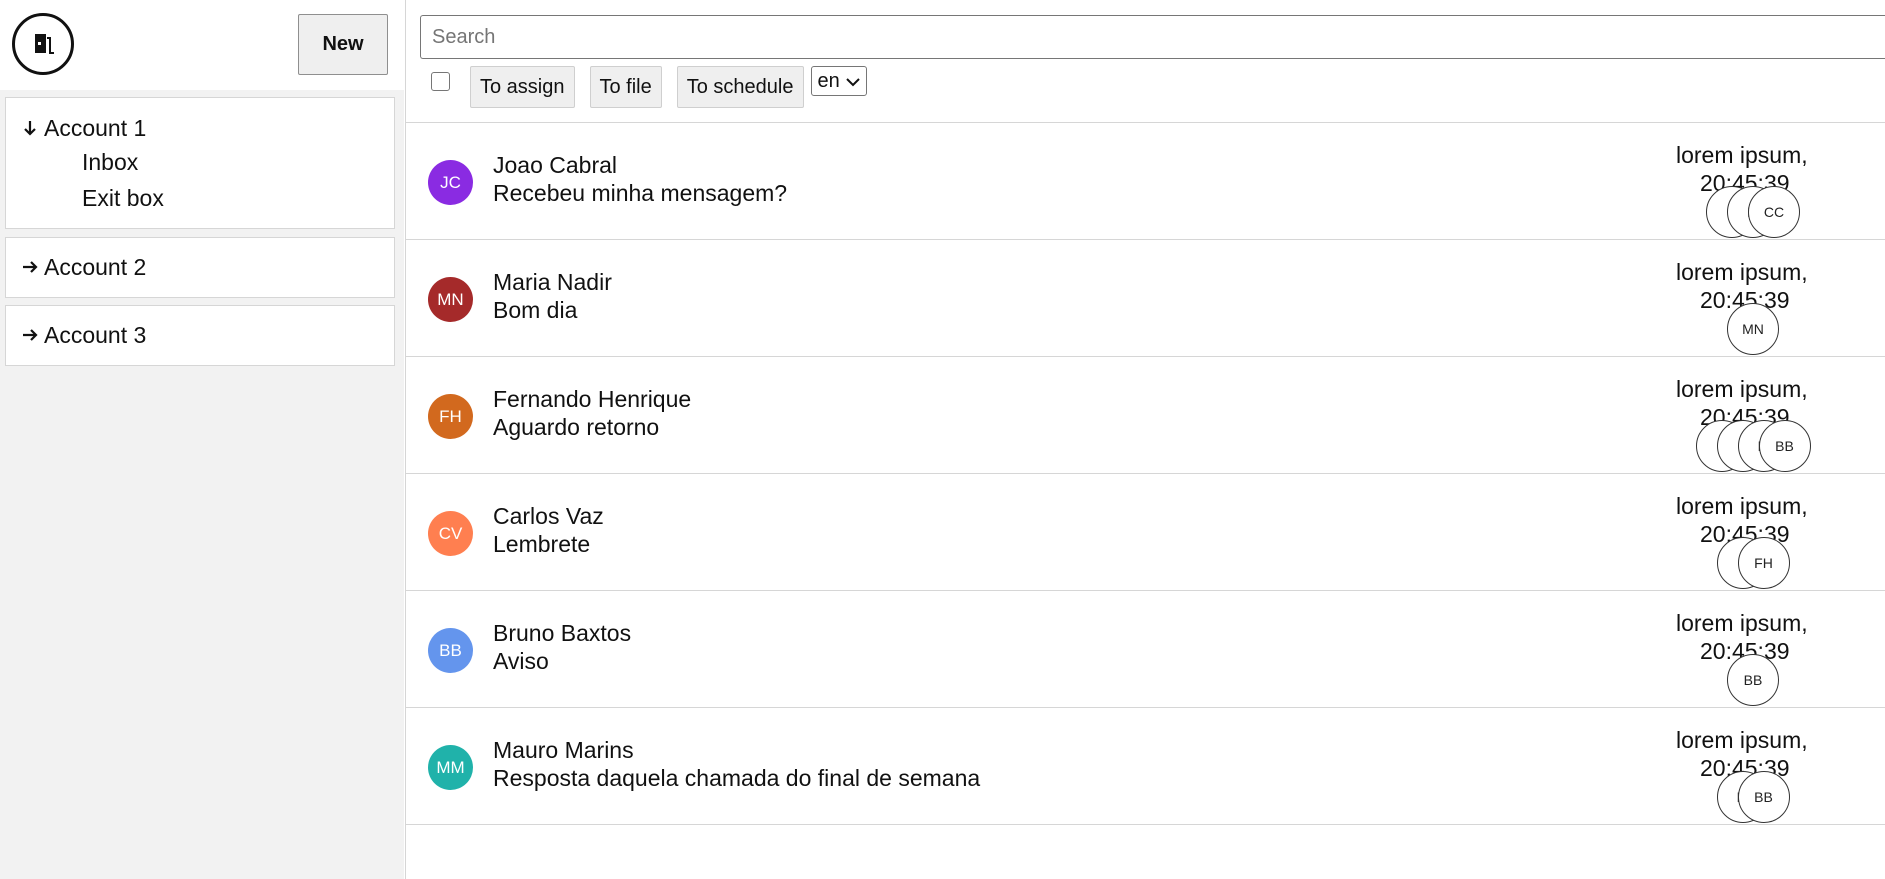  What do you see at coordinates (853, 81) in the screenshot?
I see `chevron-down-icon` at bounding box center [853, 81].